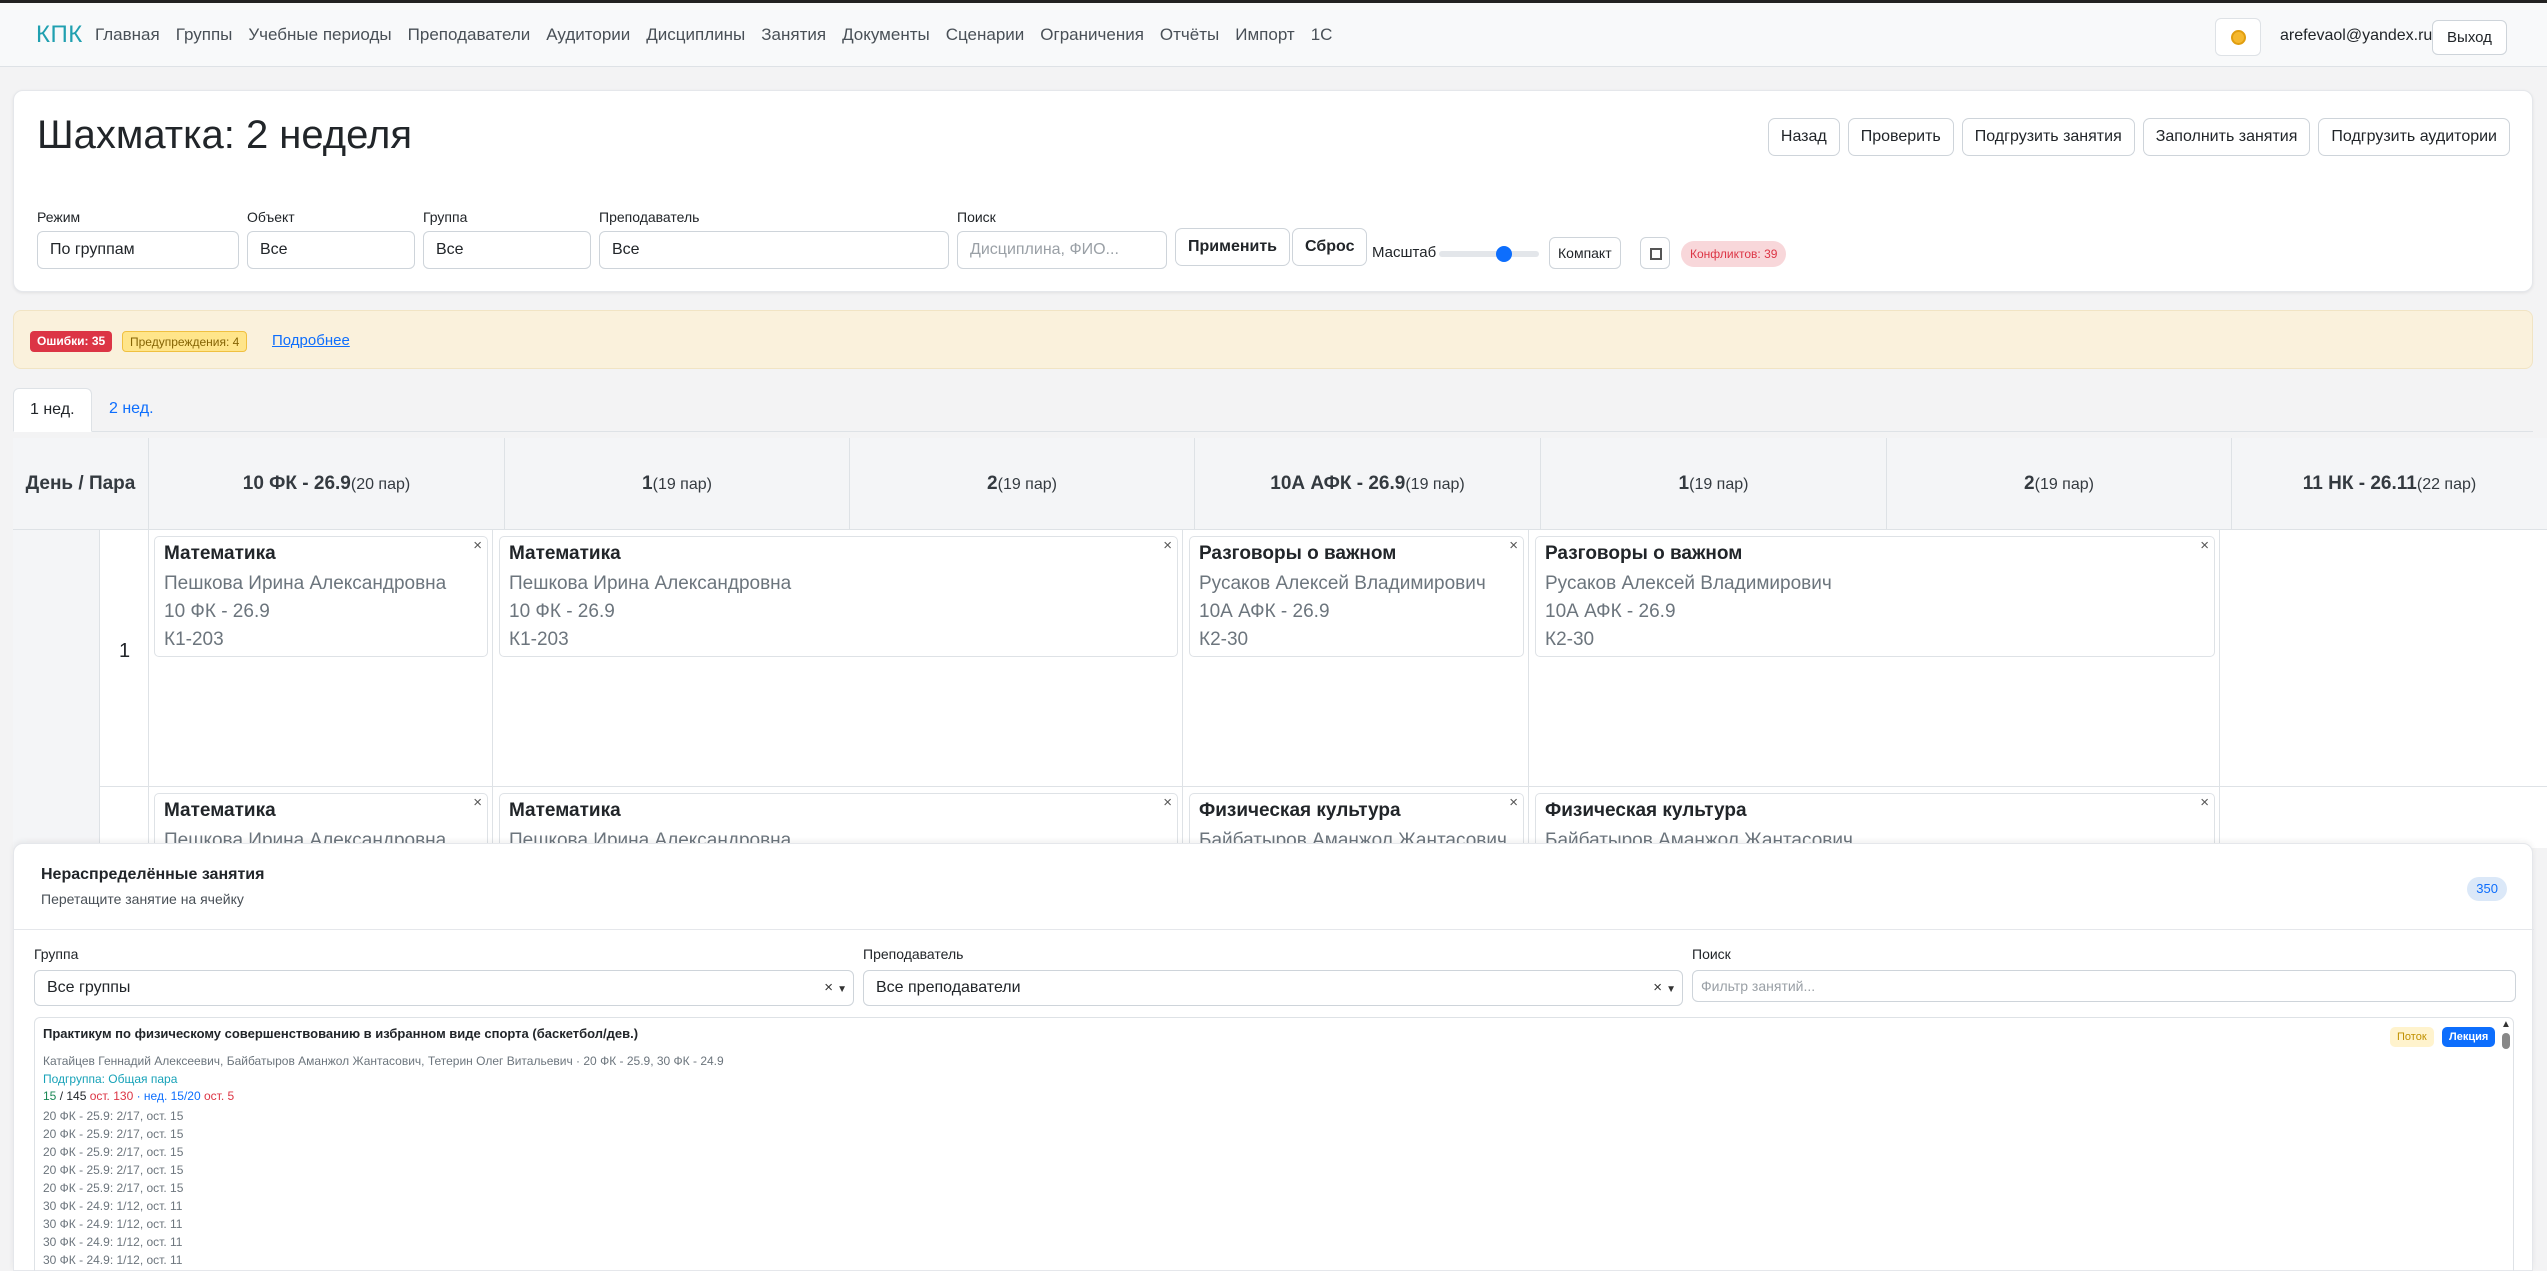  What do you see at coordinates (331, 250) in the screenshot?
I see `object-select: Все` at bounding box center [331, 250].